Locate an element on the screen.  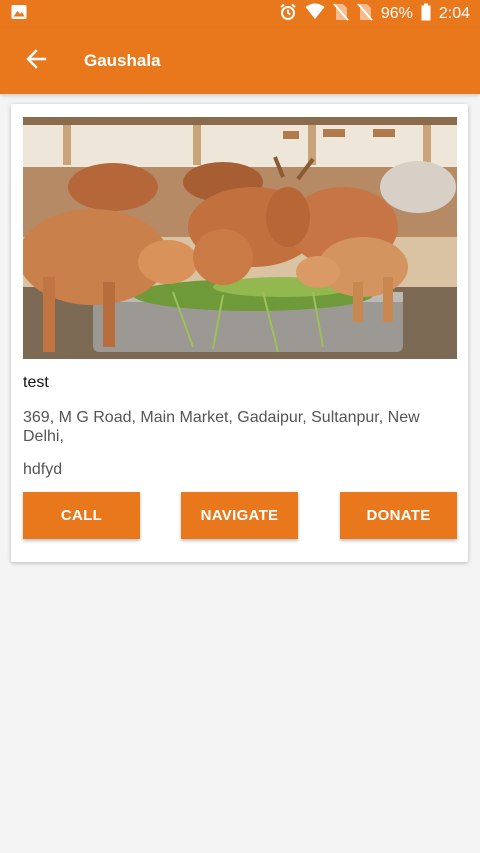
status-right: 96% 2:04 is located at coordinates (374, 14).